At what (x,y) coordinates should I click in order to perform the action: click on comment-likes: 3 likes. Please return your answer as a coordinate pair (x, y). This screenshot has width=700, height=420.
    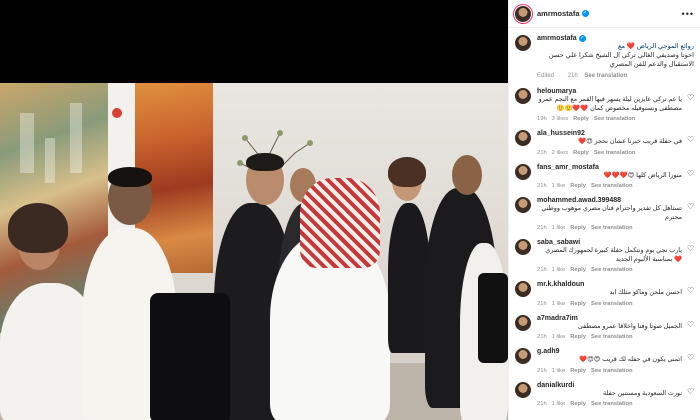
    Looking at the image, I should click on (560, 119).